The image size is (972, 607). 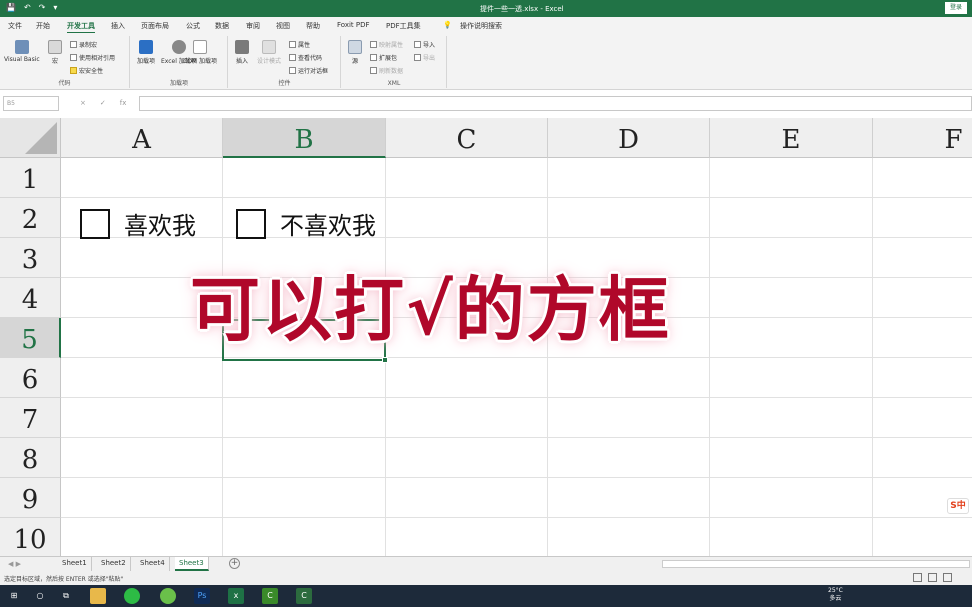 I want to click on row-header-4: 4, so click(x=30, y=298).